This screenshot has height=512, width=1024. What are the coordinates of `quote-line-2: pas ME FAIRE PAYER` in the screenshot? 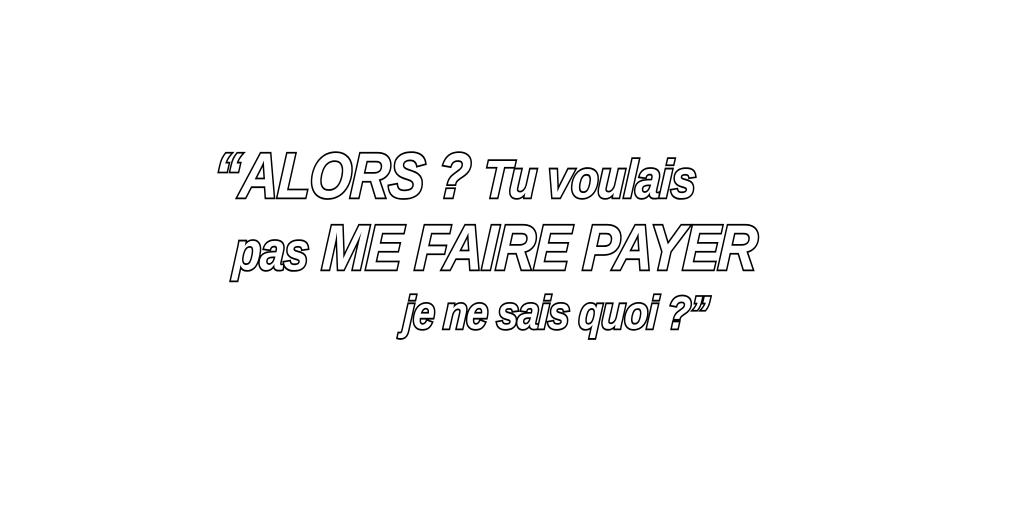 It's located at (495, 248).